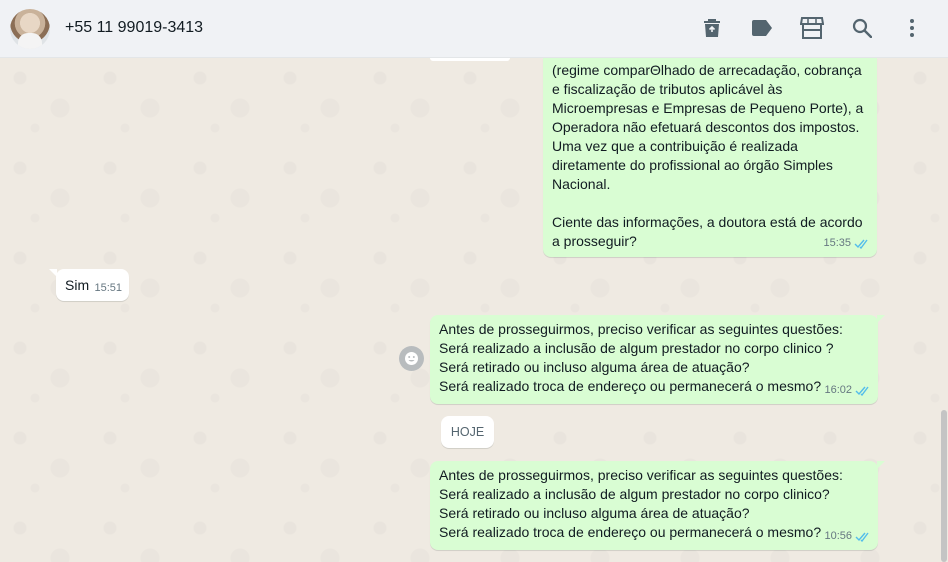  What do you see at coordinates (837, 243) in the screenshot?
I see `message-time: 15:35` at bounding box center [837, 243].